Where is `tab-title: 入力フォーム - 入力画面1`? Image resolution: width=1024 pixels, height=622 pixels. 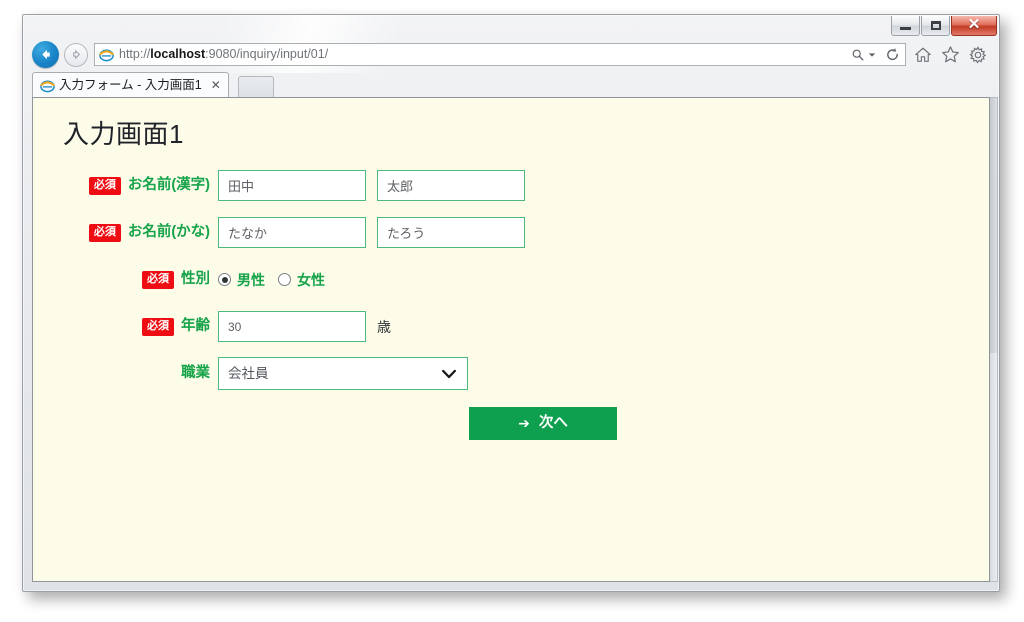 tab-title: 入力フォーム - 入力画面1 is located at coordinates (130, 84).